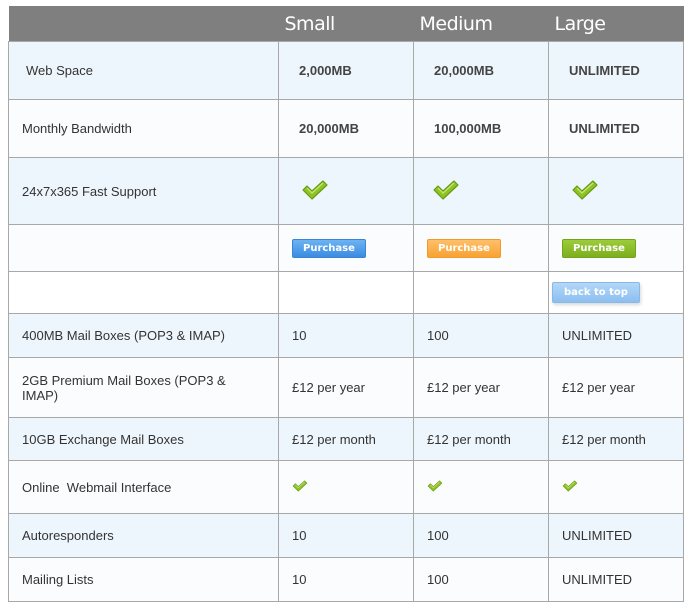 This screenshot has width=693, height=602. I want to click on feature-label: Web Space, so click(143, 70).